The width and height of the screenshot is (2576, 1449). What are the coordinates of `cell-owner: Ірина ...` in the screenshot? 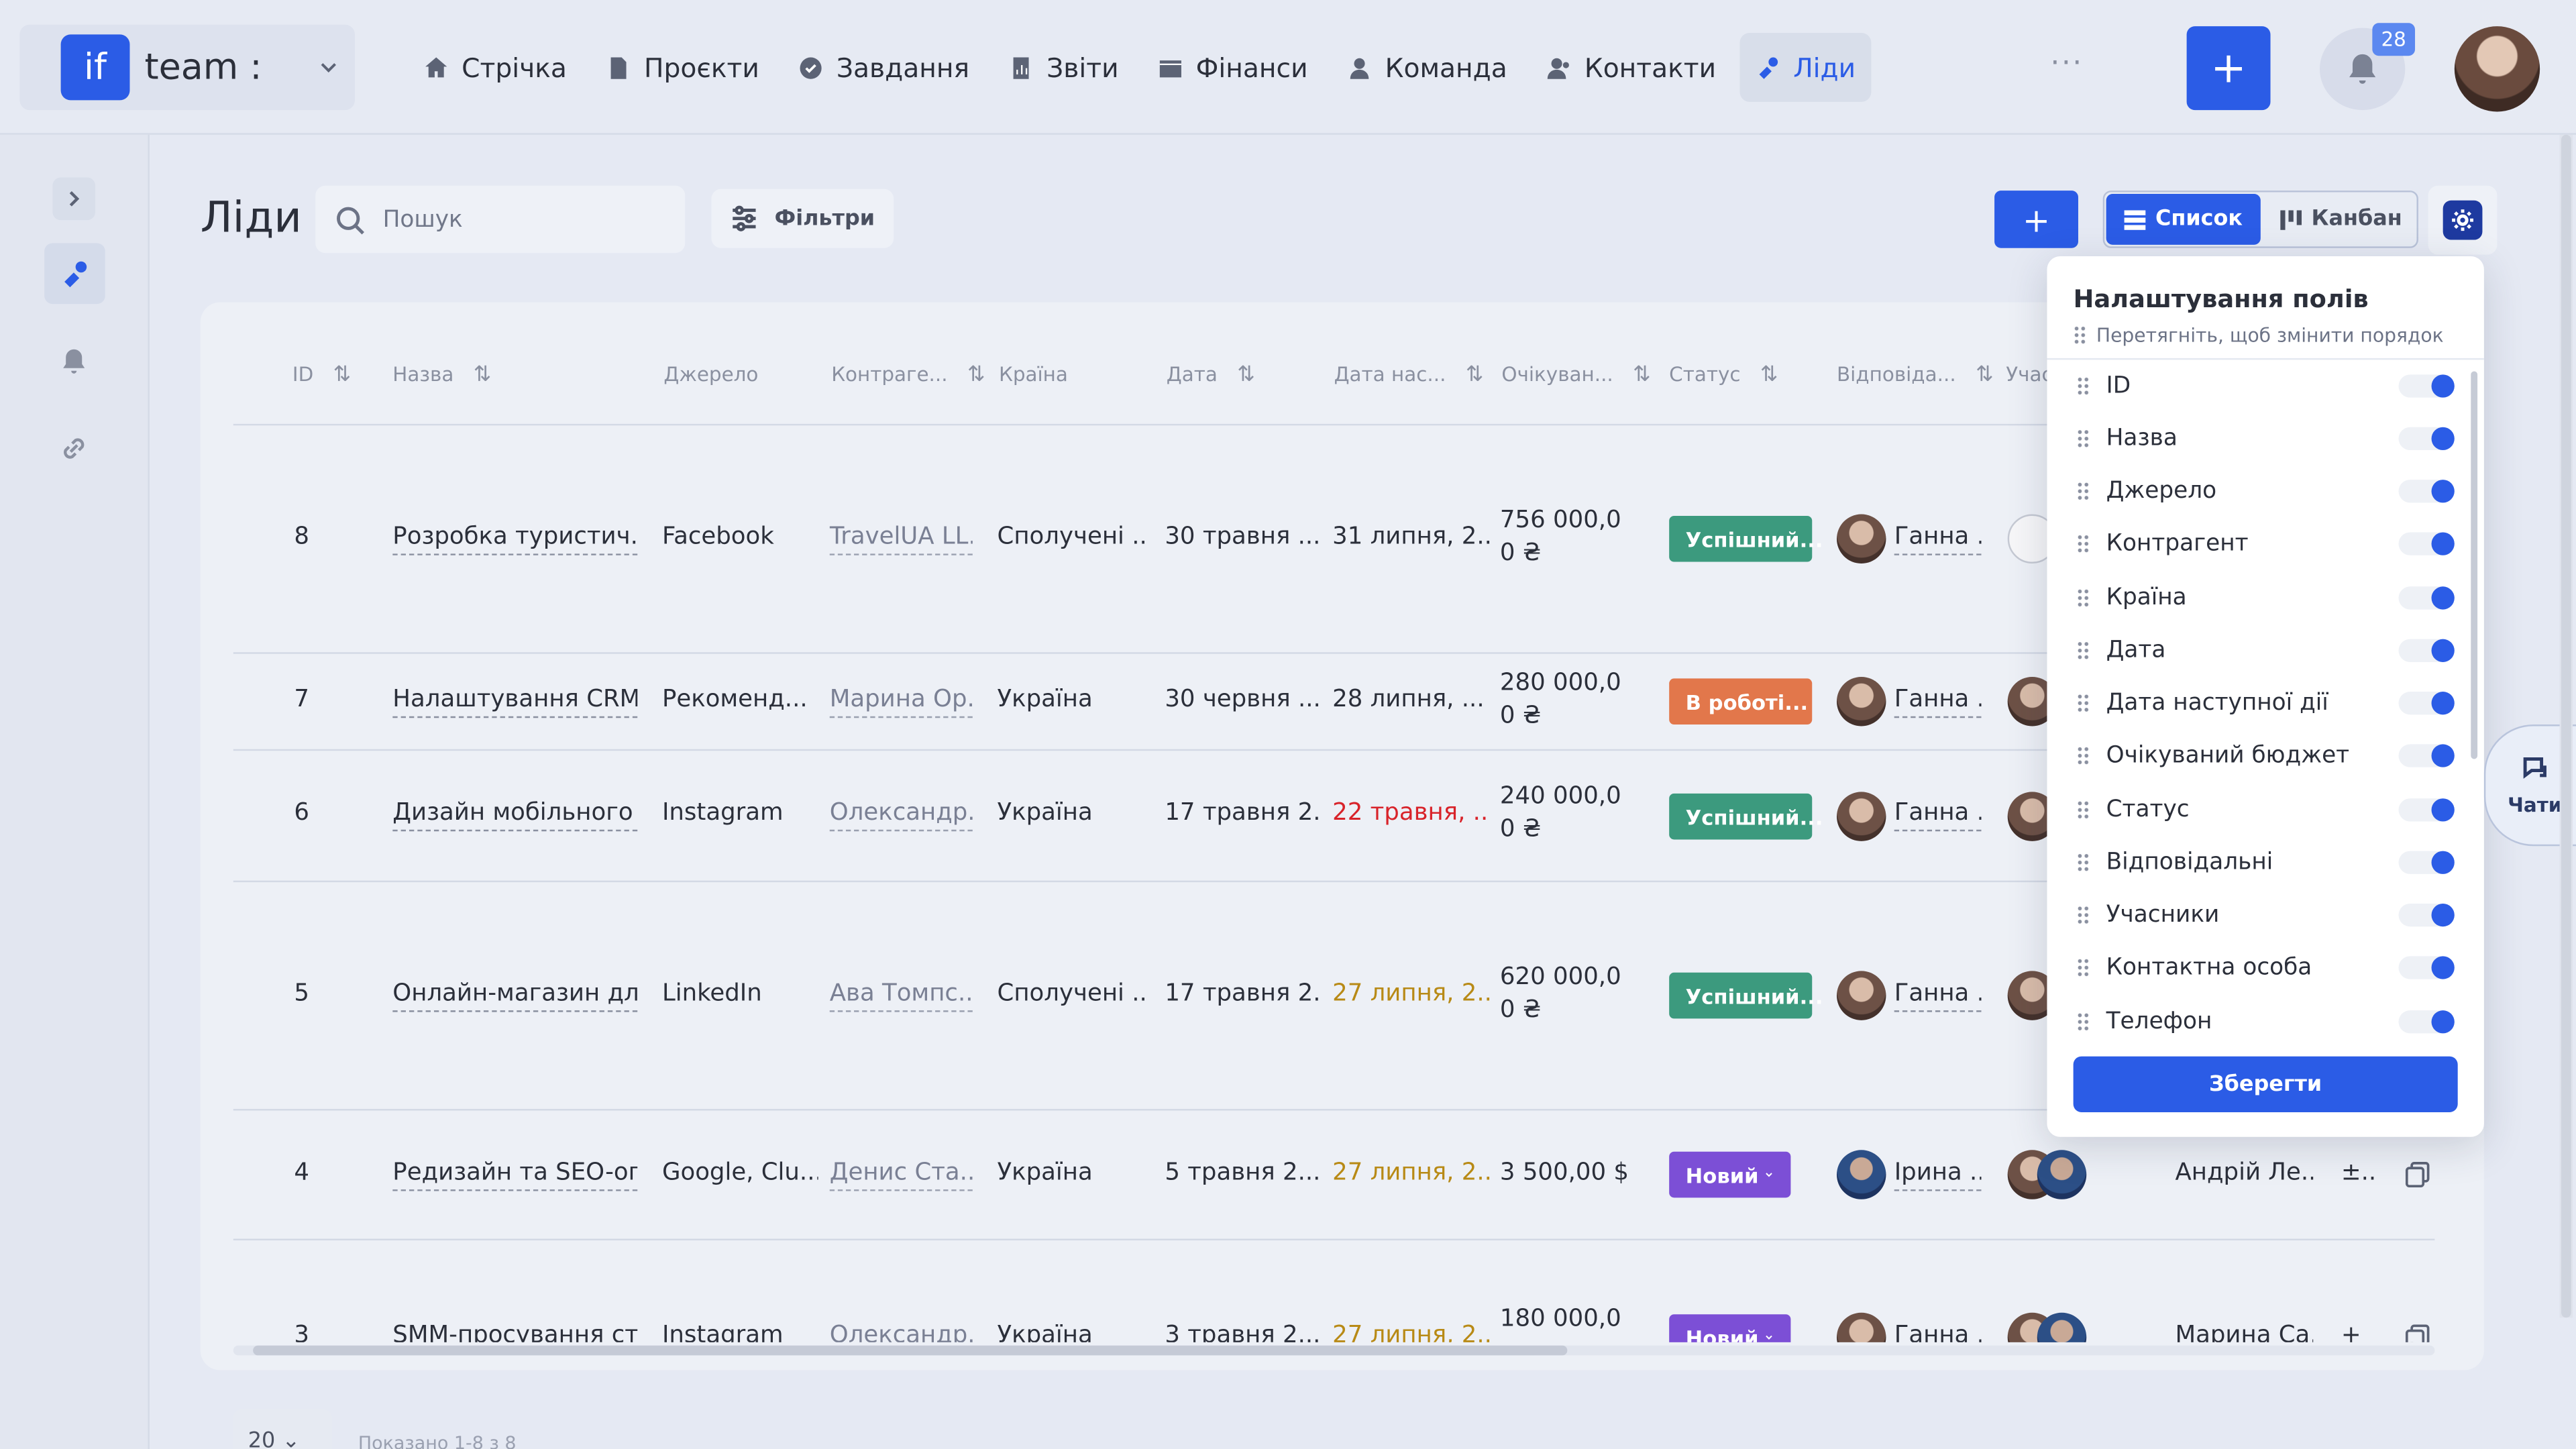 It's located at (1938, 1175).